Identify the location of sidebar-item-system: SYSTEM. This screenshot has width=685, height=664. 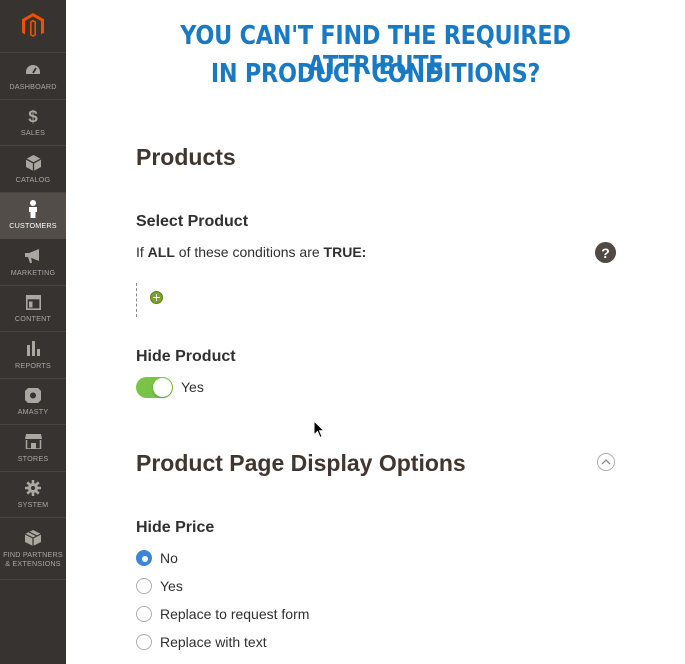
(33, 495).